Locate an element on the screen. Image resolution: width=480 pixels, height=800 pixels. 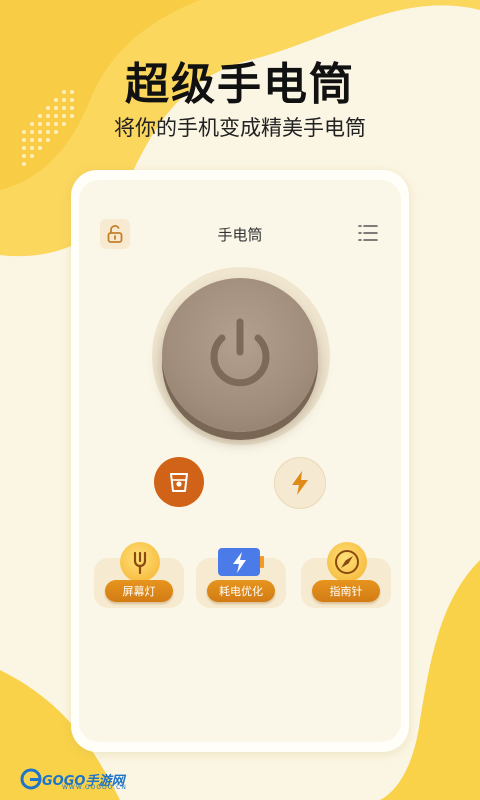
watermark-logo: GOGO手游网 WWW.GOGOO.CN is located at coordinates (73, 779).